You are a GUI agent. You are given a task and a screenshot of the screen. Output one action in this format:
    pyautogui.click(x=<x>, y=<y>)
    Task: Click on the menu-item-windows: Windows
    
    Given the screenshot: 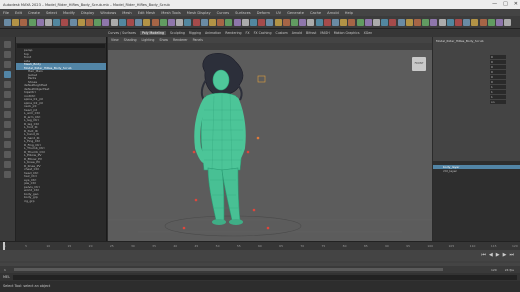 What is the action you would take?
    pyautogui.click(x=108, y=13)
    